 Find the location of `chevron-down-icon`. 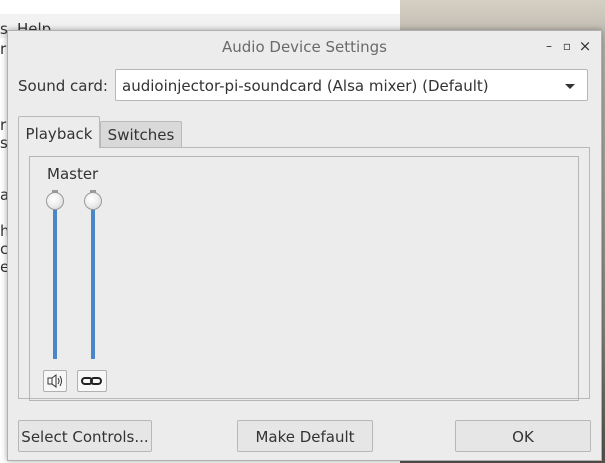

chevron-down-icon is located at coordinates (570, 86).